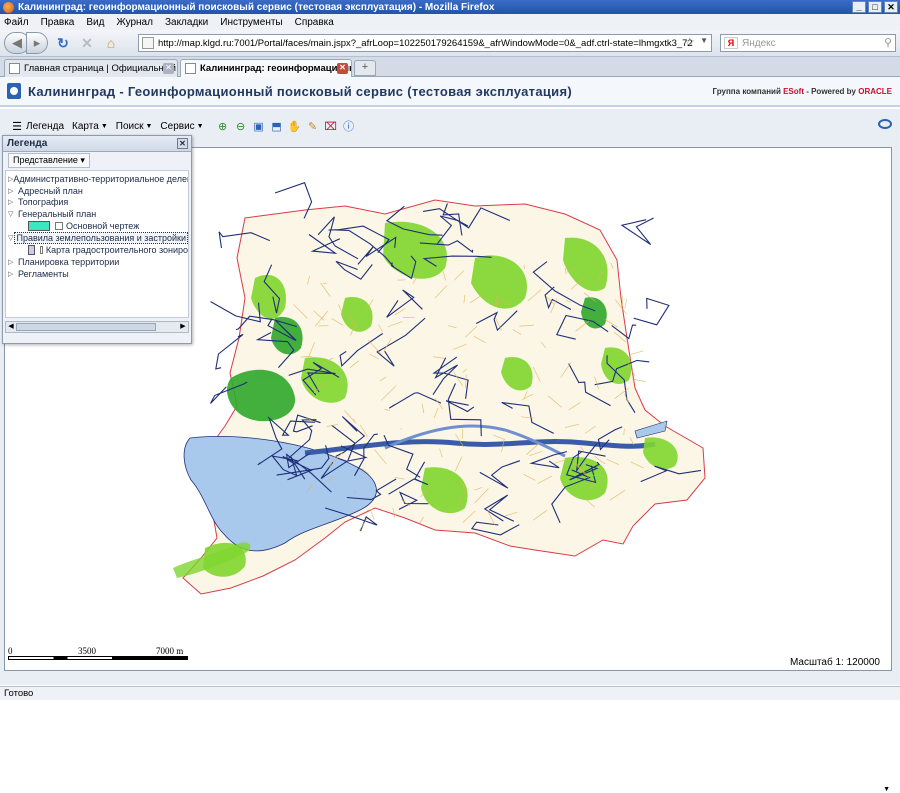  What do you see at coordinates (190, 68) in the screenshot?
I see `tab-page-icon` at bounding box center [190, 68].